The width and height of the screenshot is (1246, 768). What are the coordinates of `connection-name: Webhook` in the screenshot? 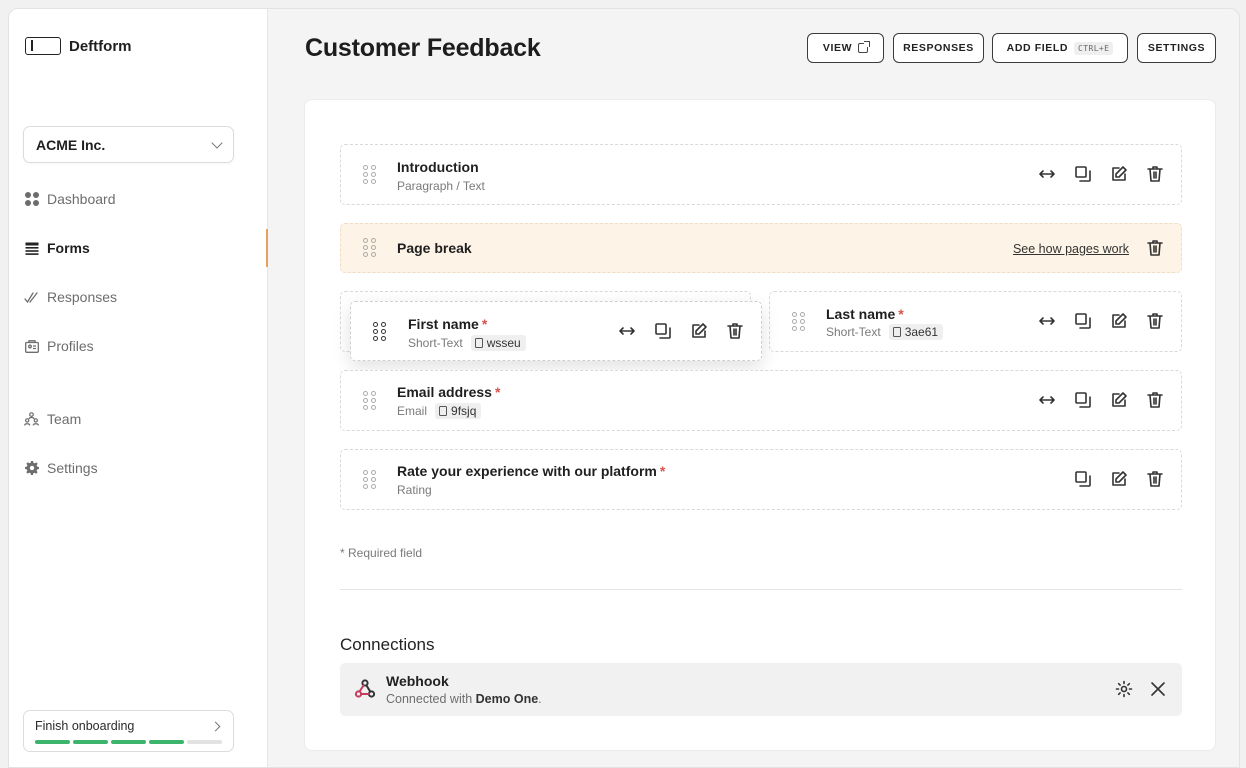 It's located at (417, 681).